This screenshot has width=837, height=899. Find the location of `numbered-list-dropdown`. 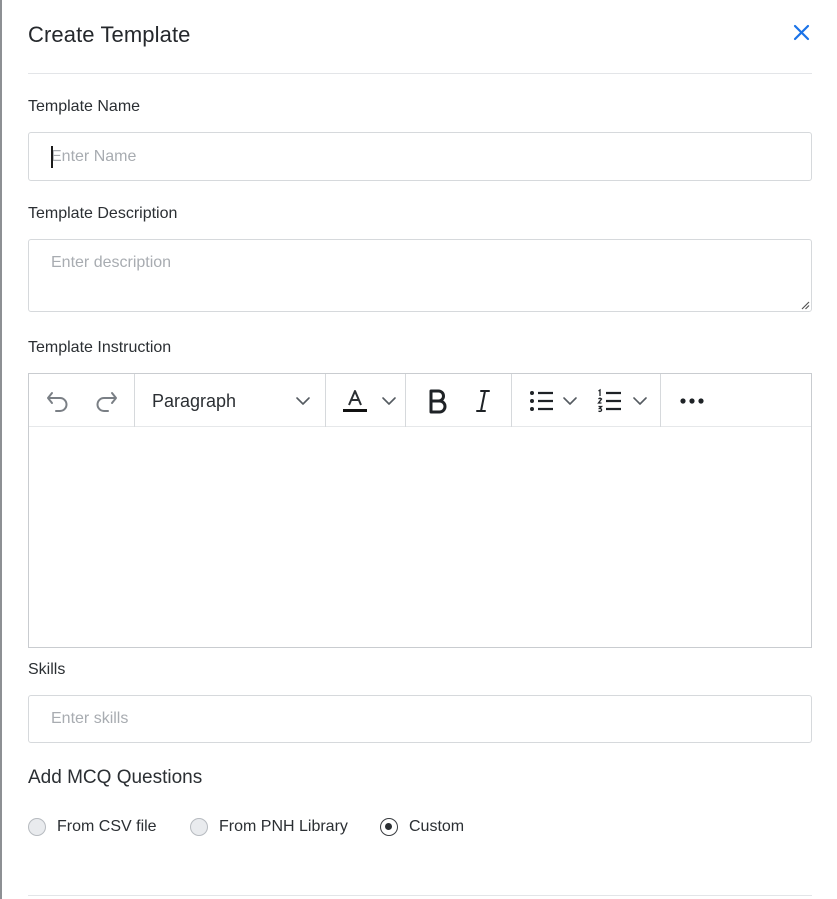

numbered-list-dropdown is located at coordinates (622, 401).